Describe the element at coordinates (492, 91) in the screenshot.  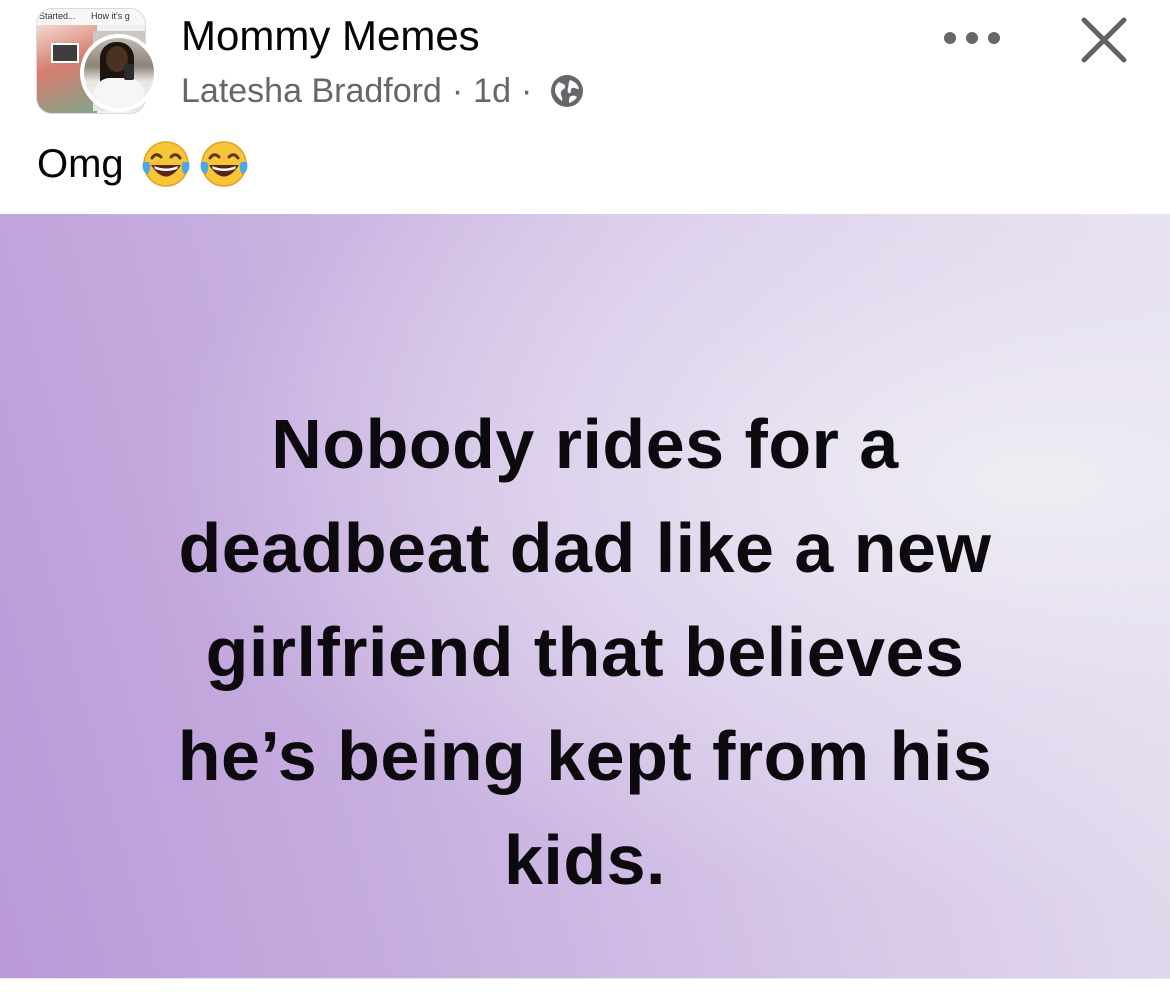
I see `post-timestamp: 1d` at that location.